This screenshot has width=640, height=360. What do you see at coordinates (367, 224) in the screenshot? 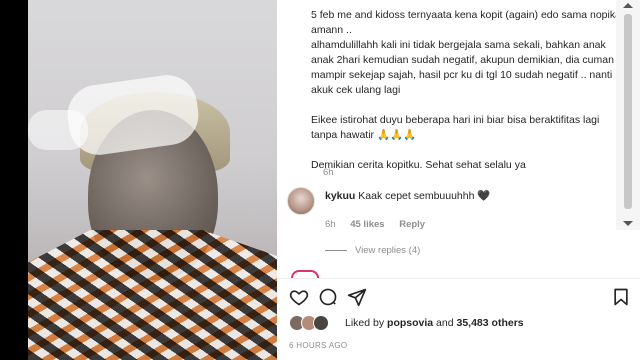
I see `comment-likes: 45 likes` at bounding box center [367, 224].